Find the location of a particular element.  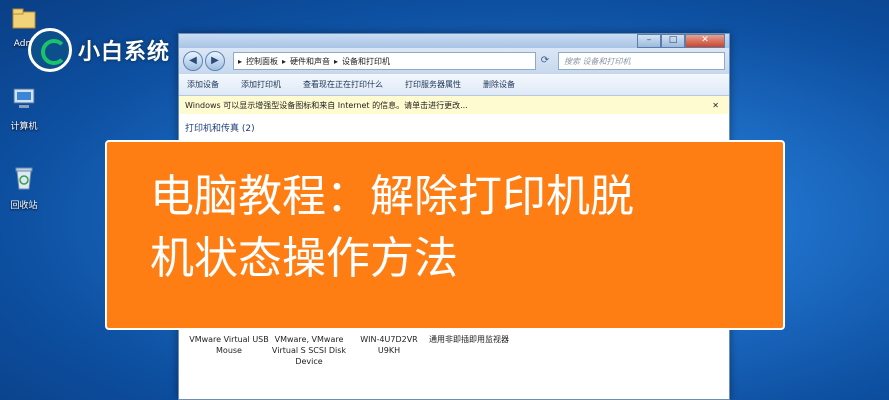

maximize-button: □ is located at coordinates (673, 41).